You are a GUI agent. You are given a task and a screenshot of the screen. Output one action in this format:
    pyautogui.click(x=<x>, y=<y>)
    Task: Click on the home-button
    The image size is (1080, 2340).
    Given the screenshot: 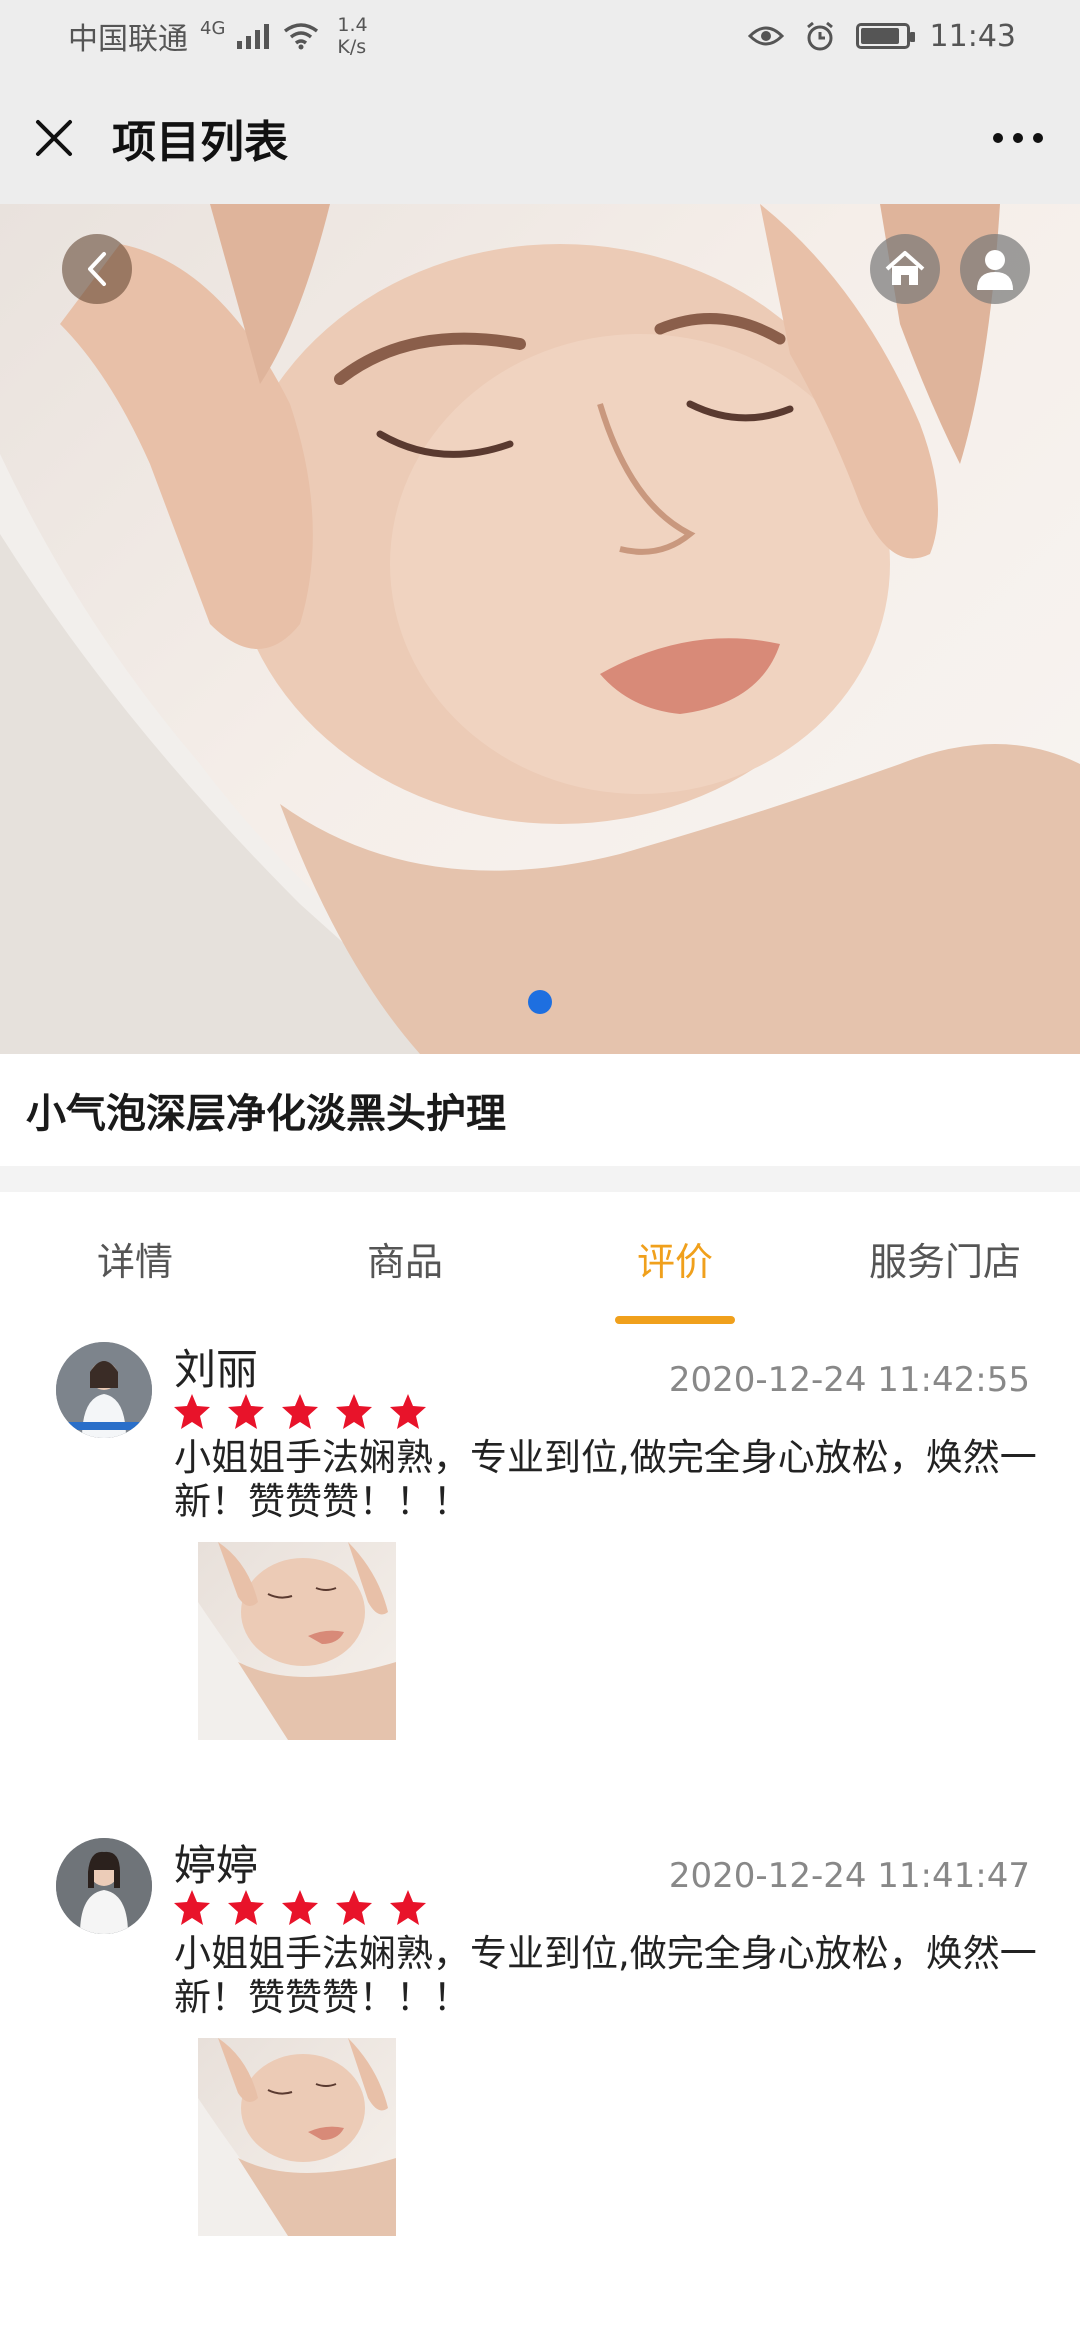 What is the action you would take?
    pyautogui.click(x=905, y=269)
    